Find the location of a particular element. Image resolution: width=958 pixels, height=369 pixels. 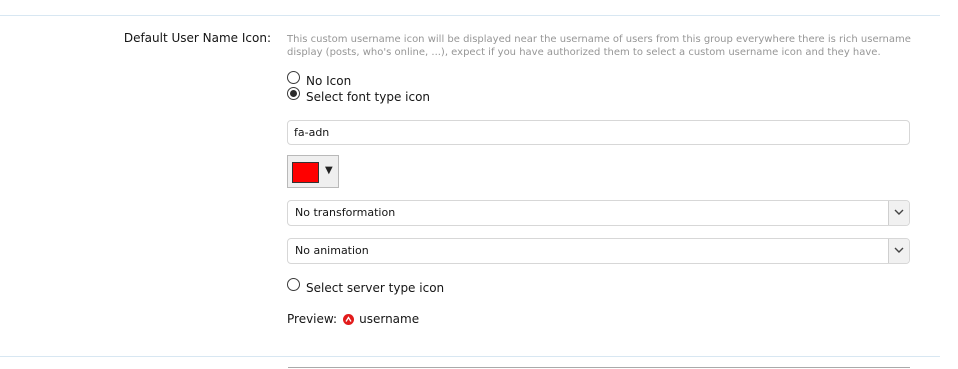

field-label: Default User Name Icon: is located at coordinates (197, 38).